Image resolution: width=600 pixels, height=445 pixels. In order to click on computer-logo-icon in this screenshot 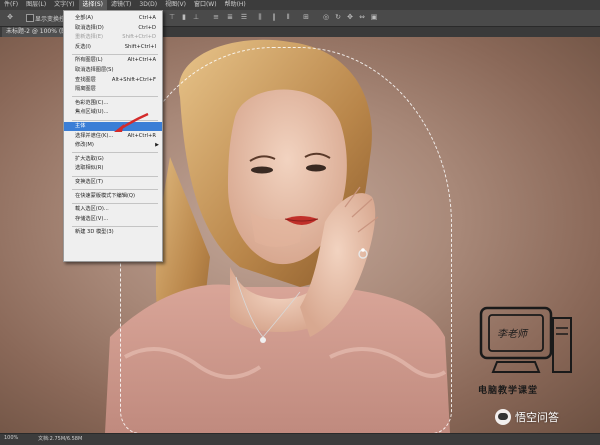, I will do `click(525, 339)`.